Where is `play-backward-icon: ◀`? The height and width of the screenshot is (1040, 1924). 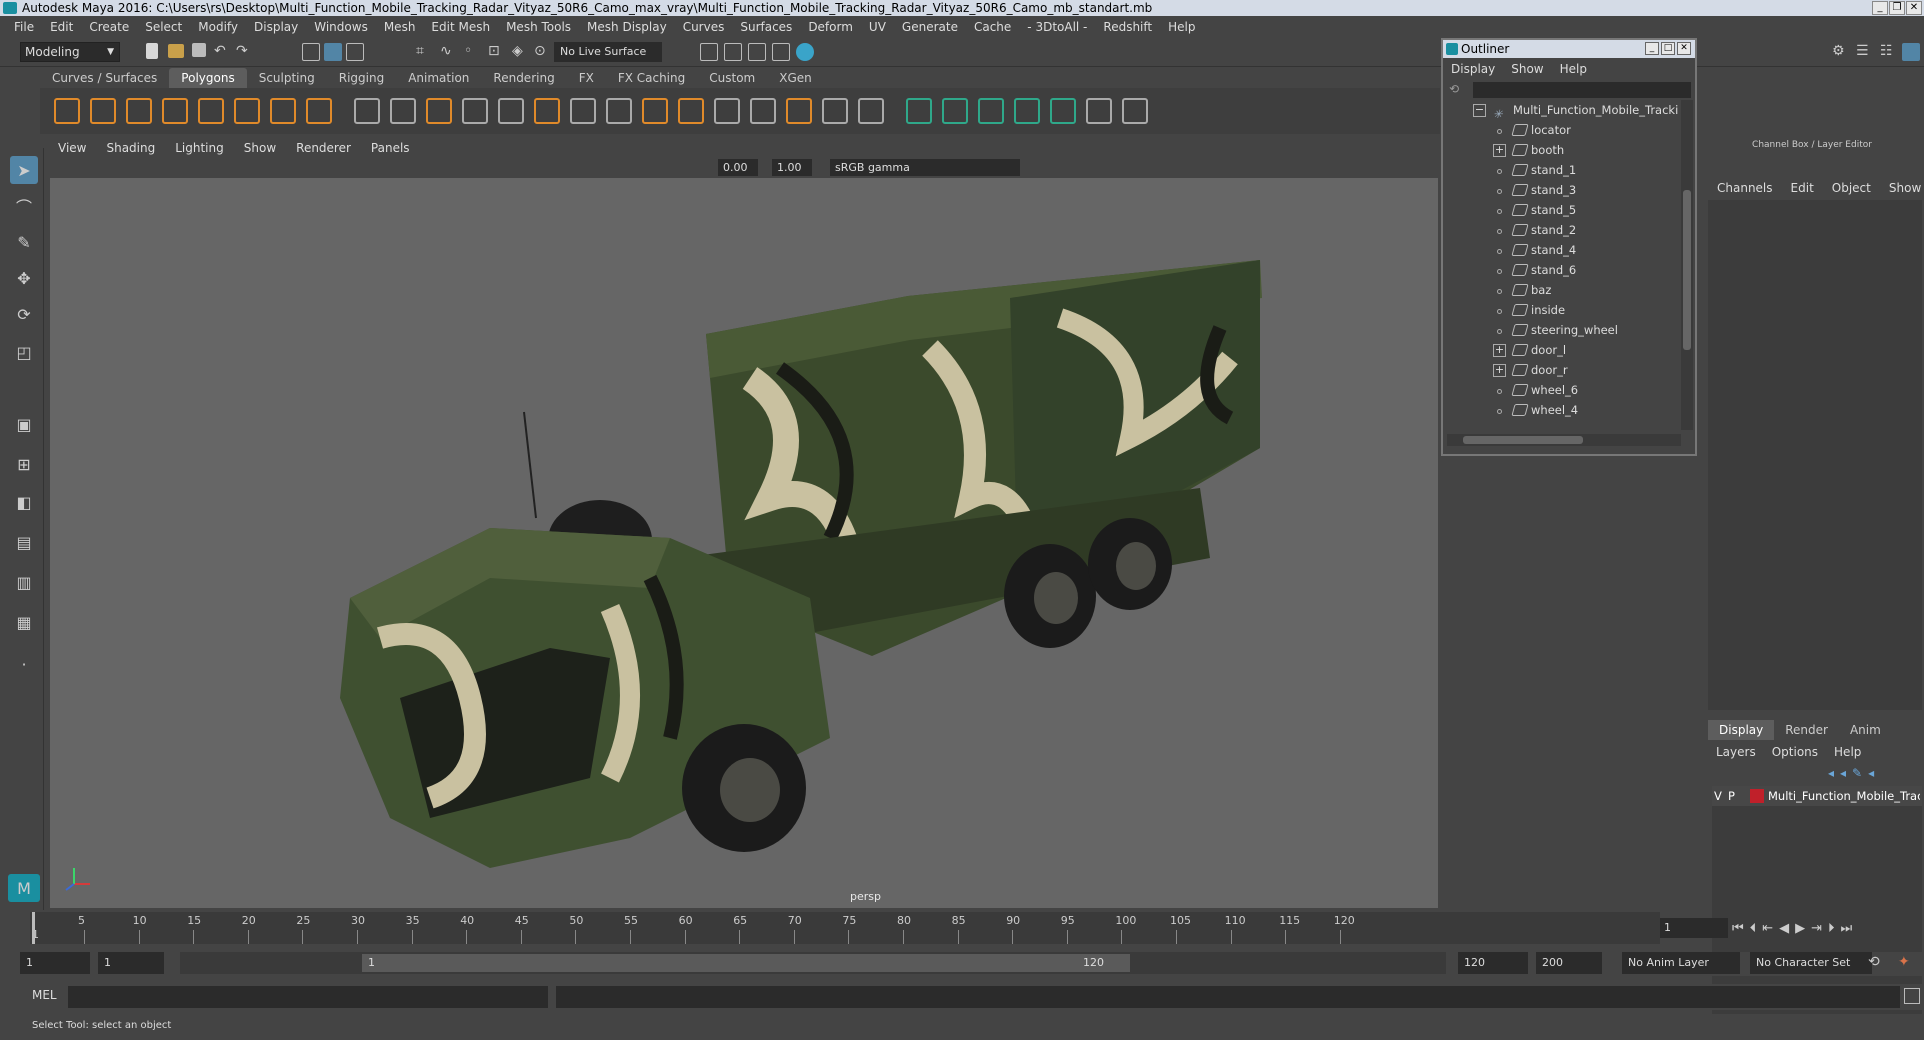
play-backward-icon: ◀ is located at coordinates (1784, 928).